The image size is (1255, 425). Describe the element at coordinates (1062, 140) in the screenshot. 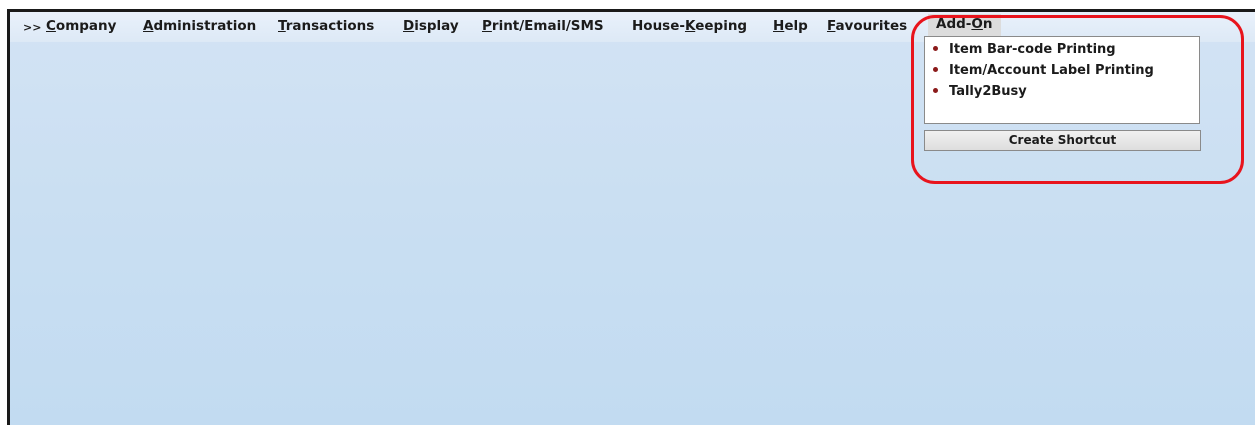

I see `create-shortcut-button: Create Shortcut` at that location.